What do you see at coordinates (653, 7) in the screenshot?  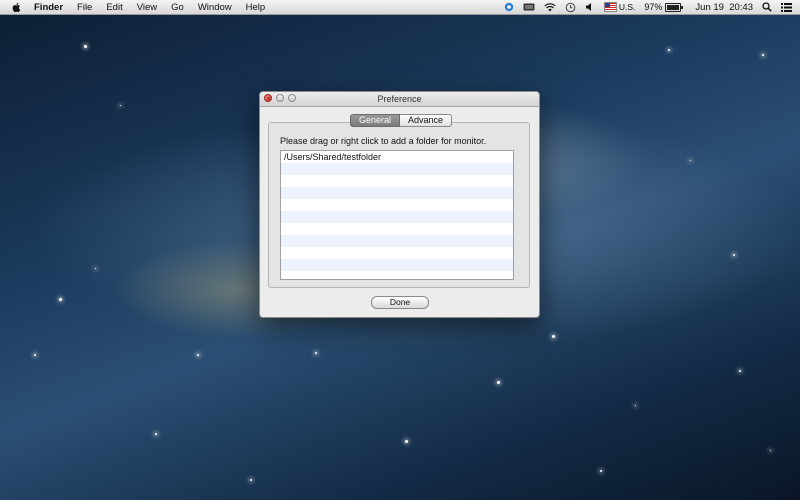 I see `battery-percent: 97%` at bounding box center [653, 7].